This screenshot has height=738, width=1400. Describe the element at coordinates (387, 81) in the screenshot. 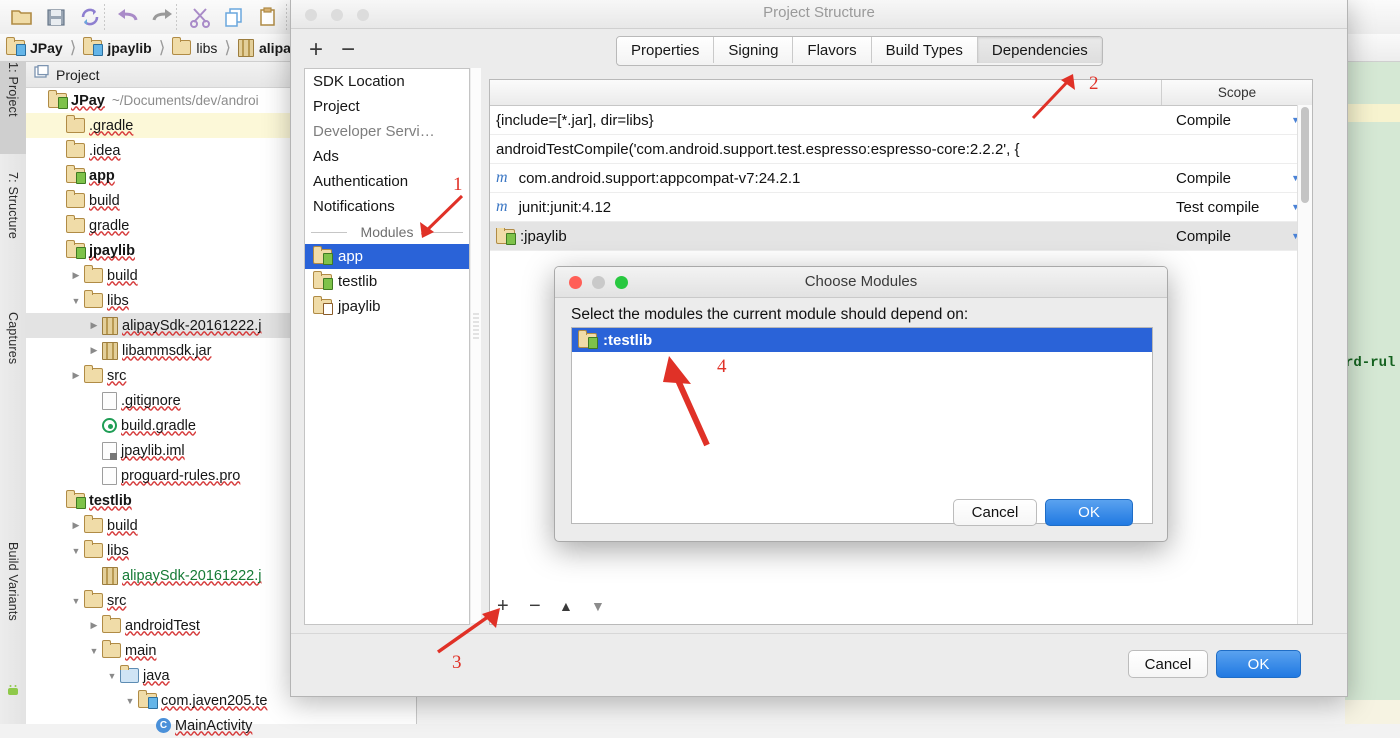

I see `sidebar-item-sdk-location: SDK Location` at that location.